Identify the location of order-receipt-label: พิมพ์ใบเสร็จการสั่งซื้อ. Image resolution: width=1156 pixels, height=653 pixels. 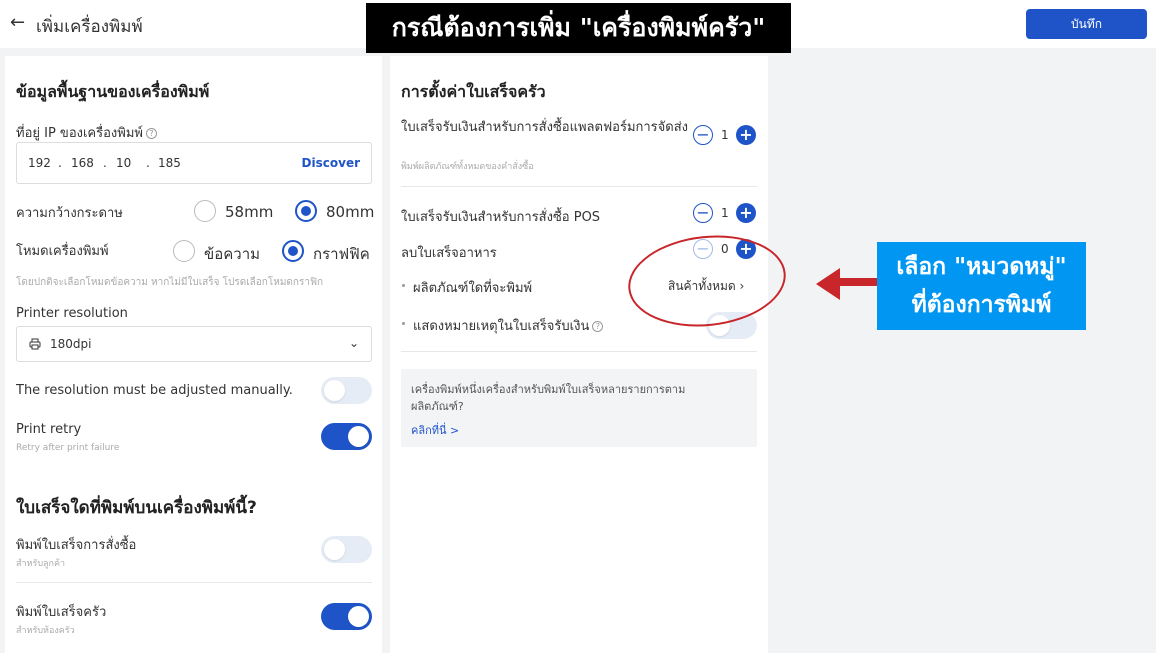
(76, 545).